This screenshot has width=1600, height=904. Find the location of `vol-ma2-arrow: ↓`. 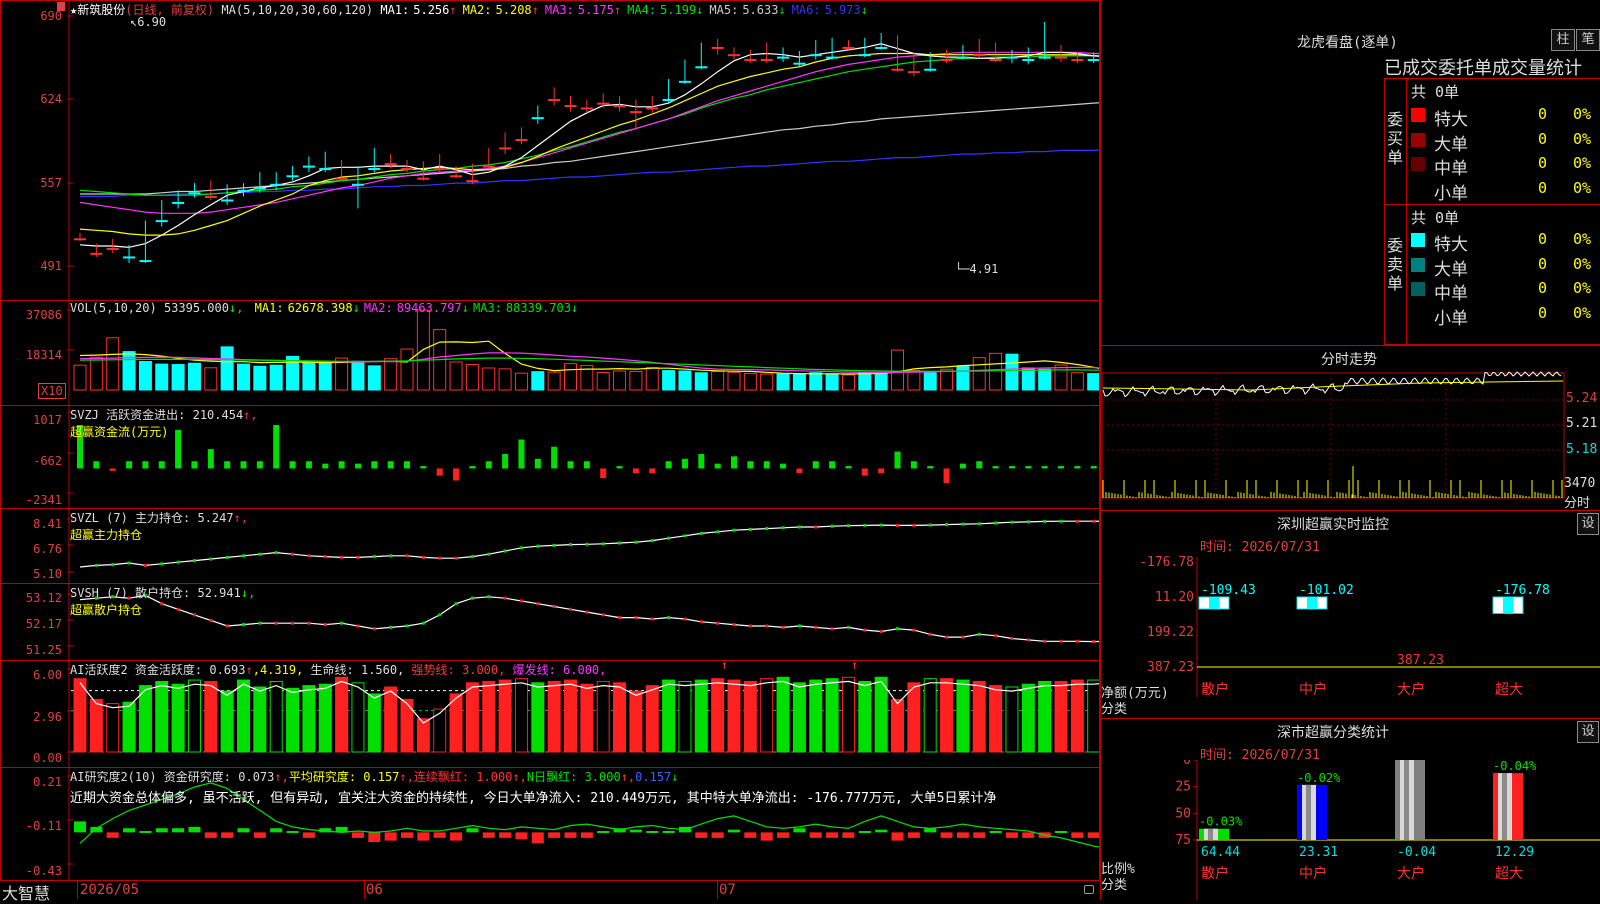

vol-ma2-arrow: ↓ is located at coordinates (465, 308).